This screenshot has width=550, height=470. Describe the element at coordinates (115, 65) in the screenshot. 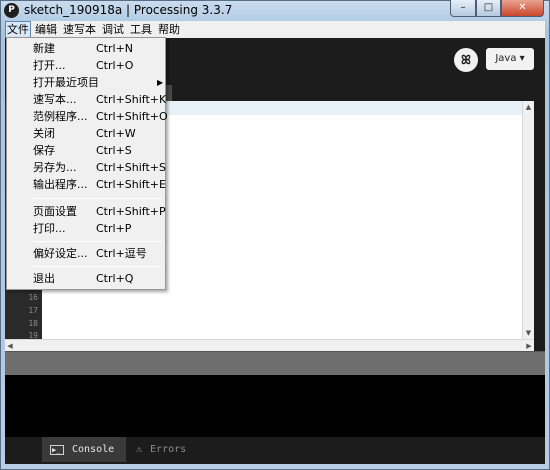

I see `menu-item-shortcut: Ctrl+O` at that location.